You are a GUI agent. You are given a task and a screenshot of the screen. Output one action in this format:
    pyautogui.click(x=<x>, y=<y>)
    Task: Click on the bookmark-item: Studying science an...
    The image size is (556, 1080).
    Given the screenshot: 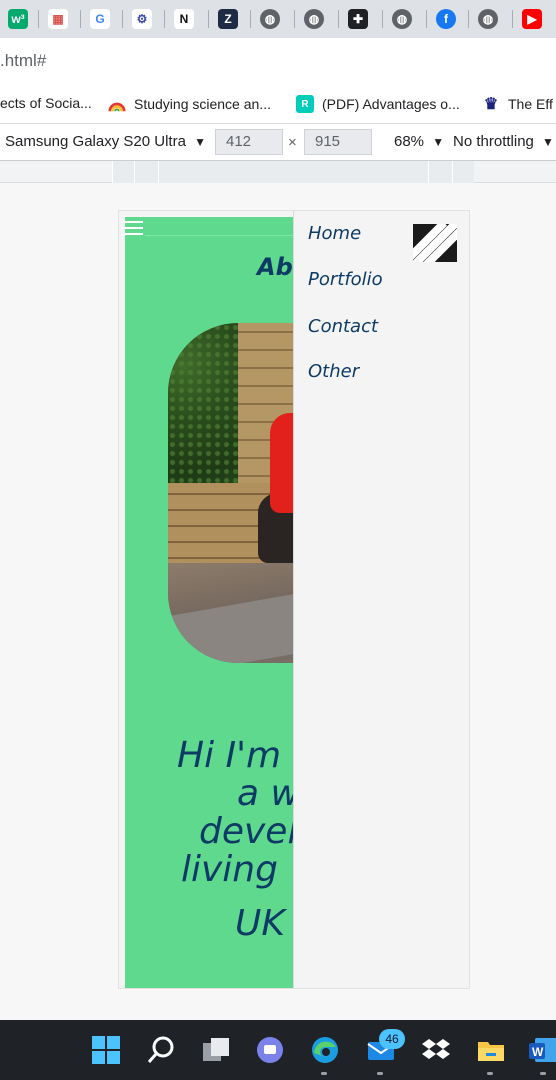 What is the action you would take?
    pyautogui.click(x=189, y=104)
    